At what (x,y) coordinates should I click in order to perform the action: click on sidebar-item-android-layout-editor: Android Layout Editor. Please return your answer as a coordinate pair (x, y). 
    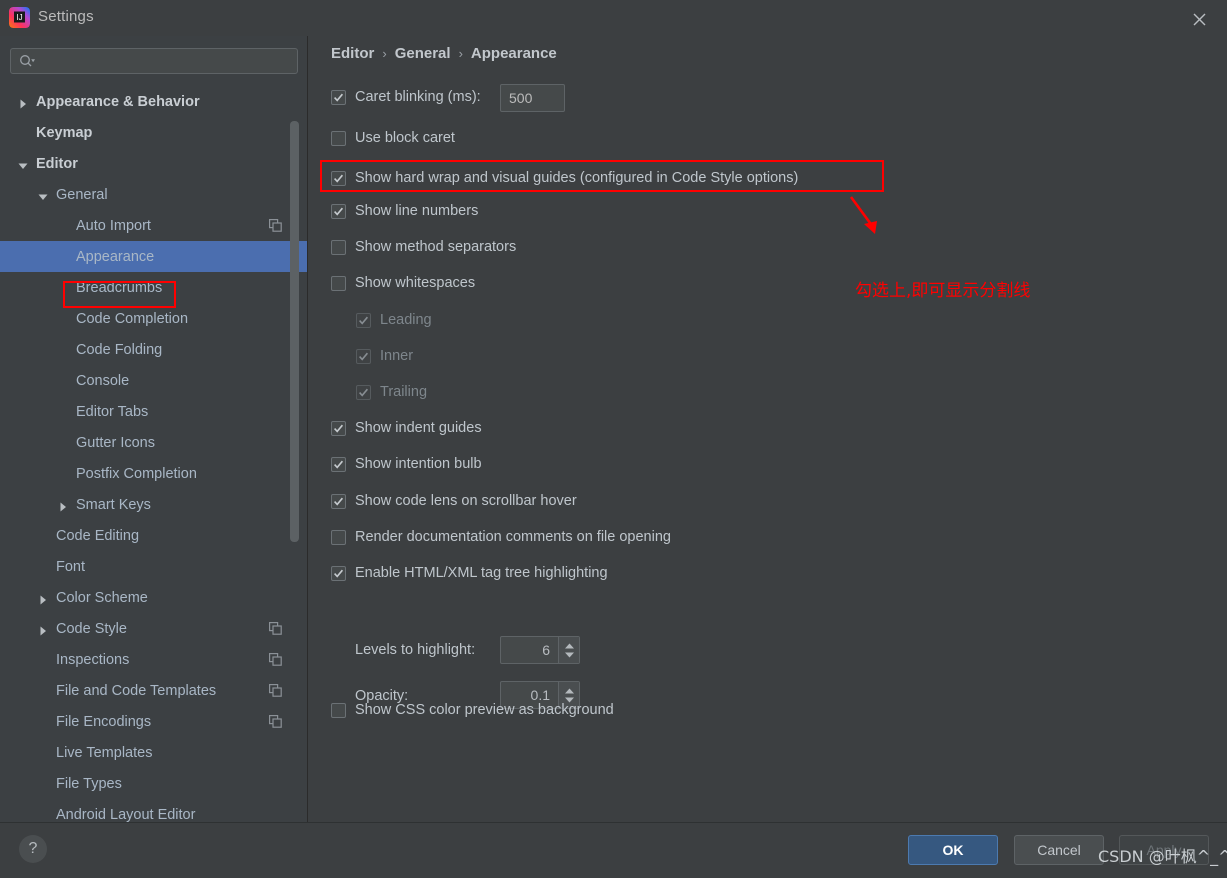
    Looking at the image, I should click on (153, 811).